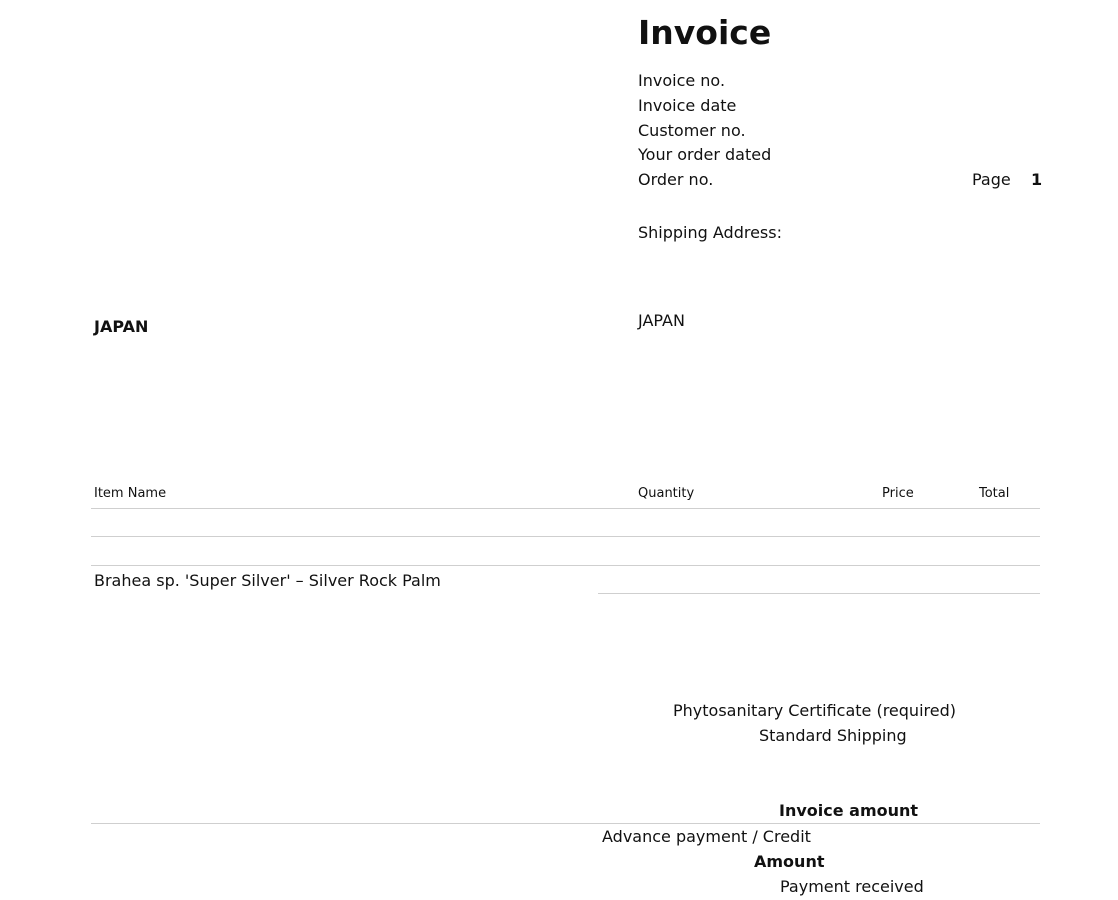 The width and height of the screenshot is (1118, 900). I want to click on invoice-date-label: Invoice date, so click(687, 105).